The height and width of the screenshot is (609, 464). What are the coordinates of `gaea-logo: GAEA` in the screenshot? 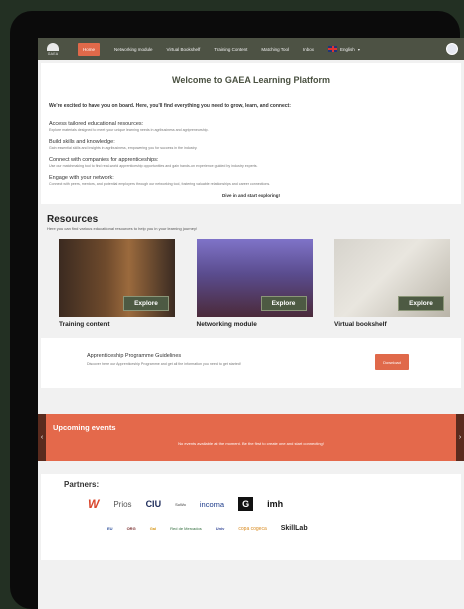 It's located at (53, 49).